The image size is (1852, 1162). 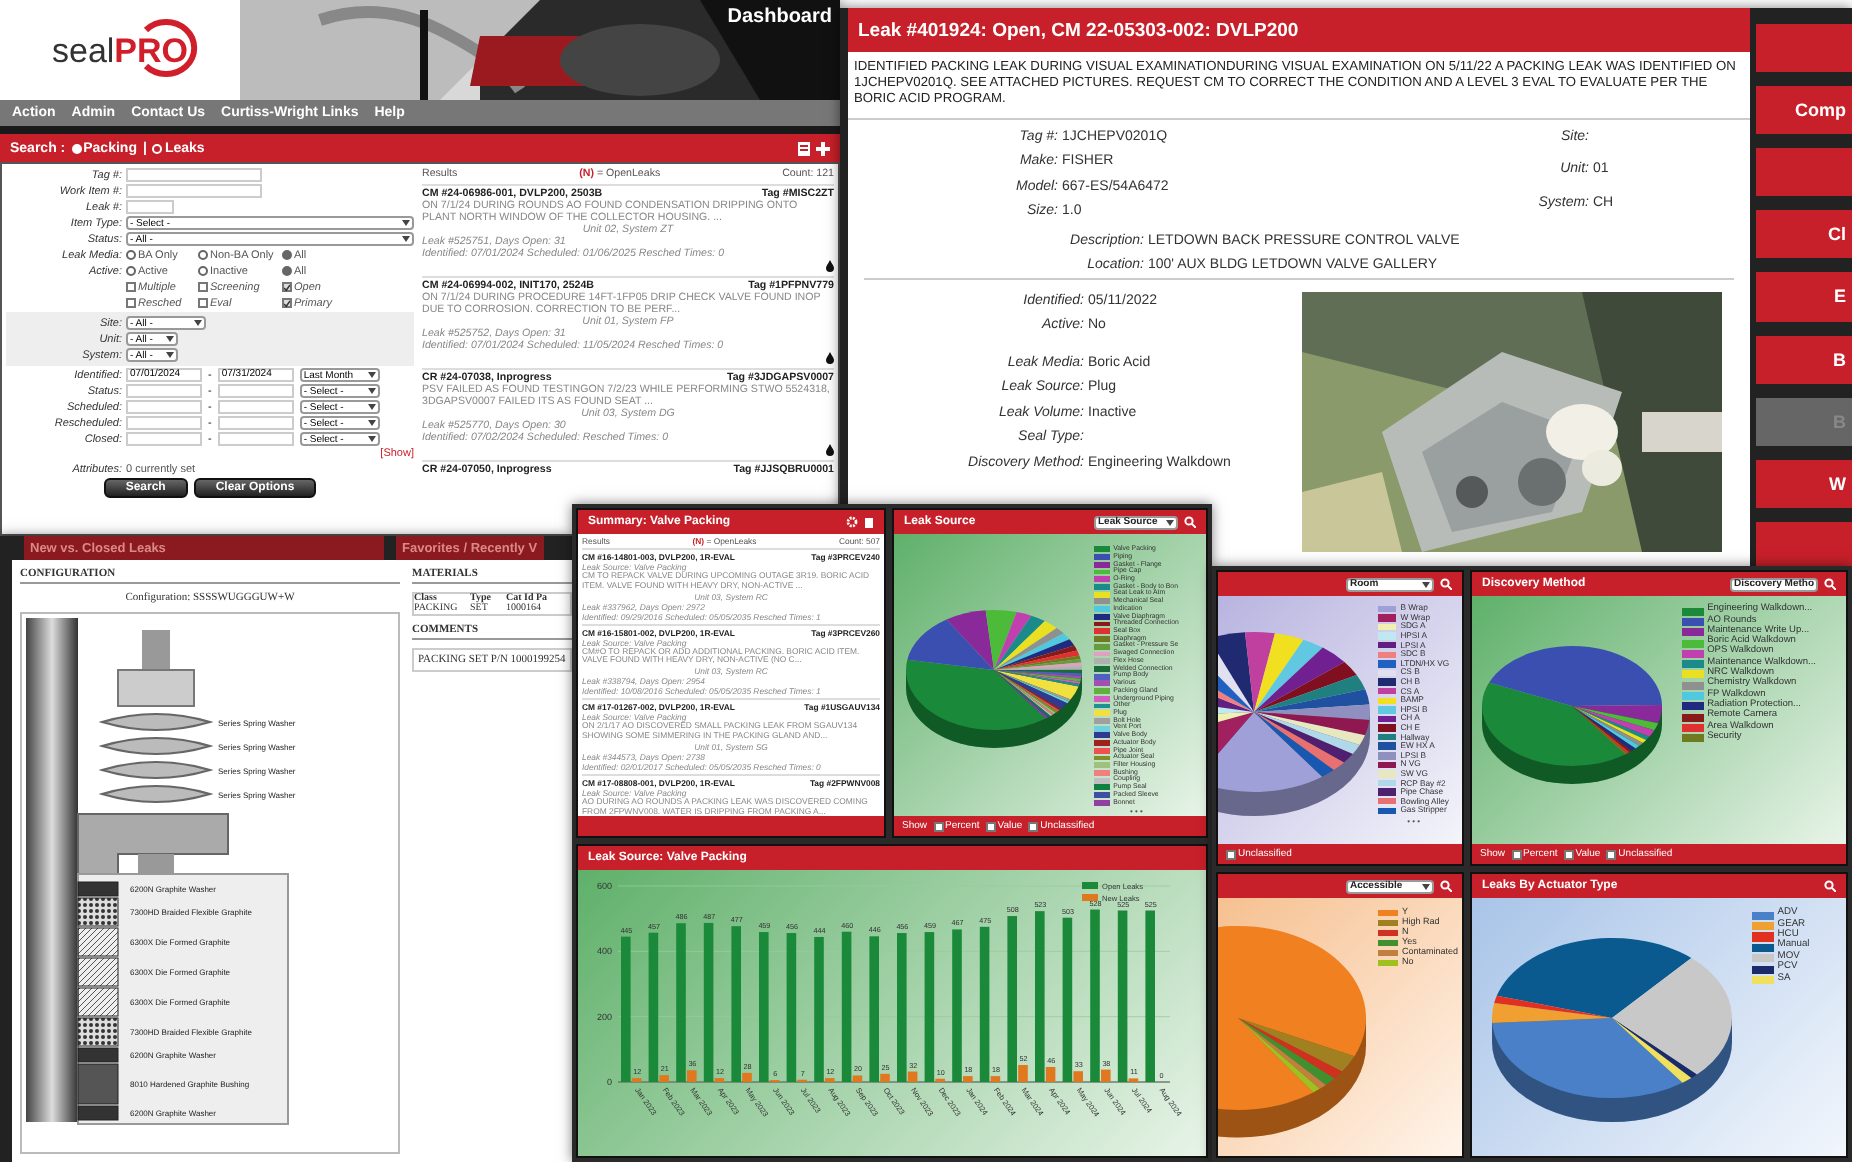 What do you see at coordinates (120, 50) in the screenshot?
I see `logo: sealPRO` at bounding box center [120, 50].